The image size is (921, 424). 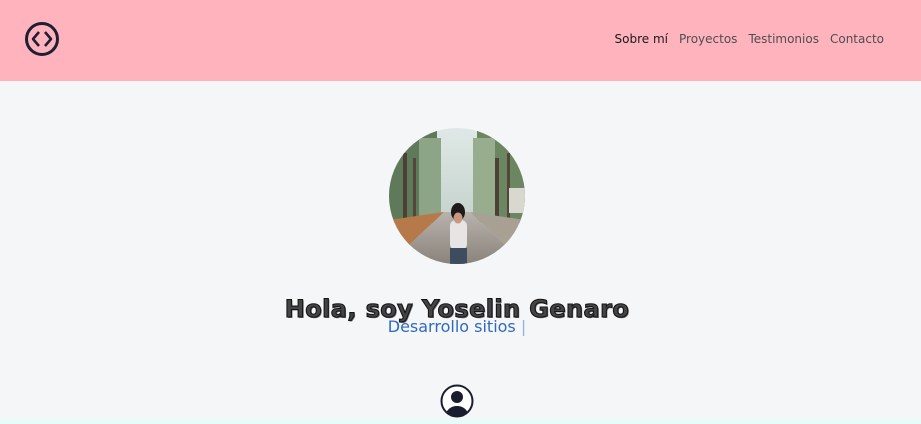 I want to click on profile-photo, so click(x=457, y=196).